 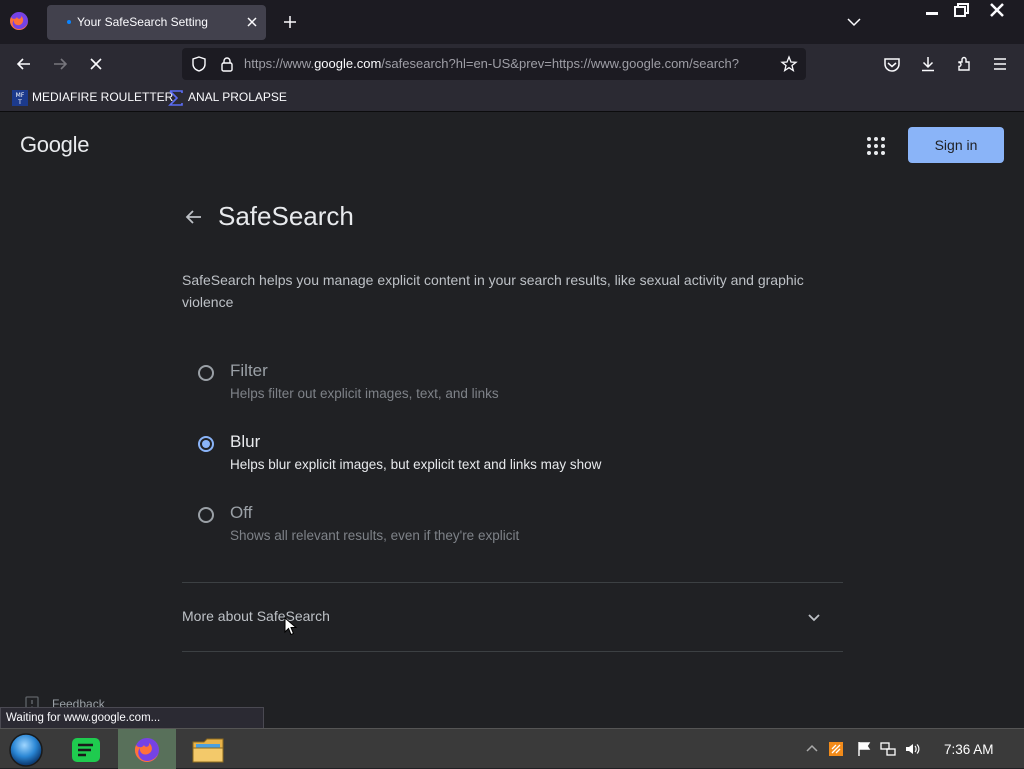 I want to click on tab-safesearch: Your SafeSearch Setting, so click(x=156, y=22).